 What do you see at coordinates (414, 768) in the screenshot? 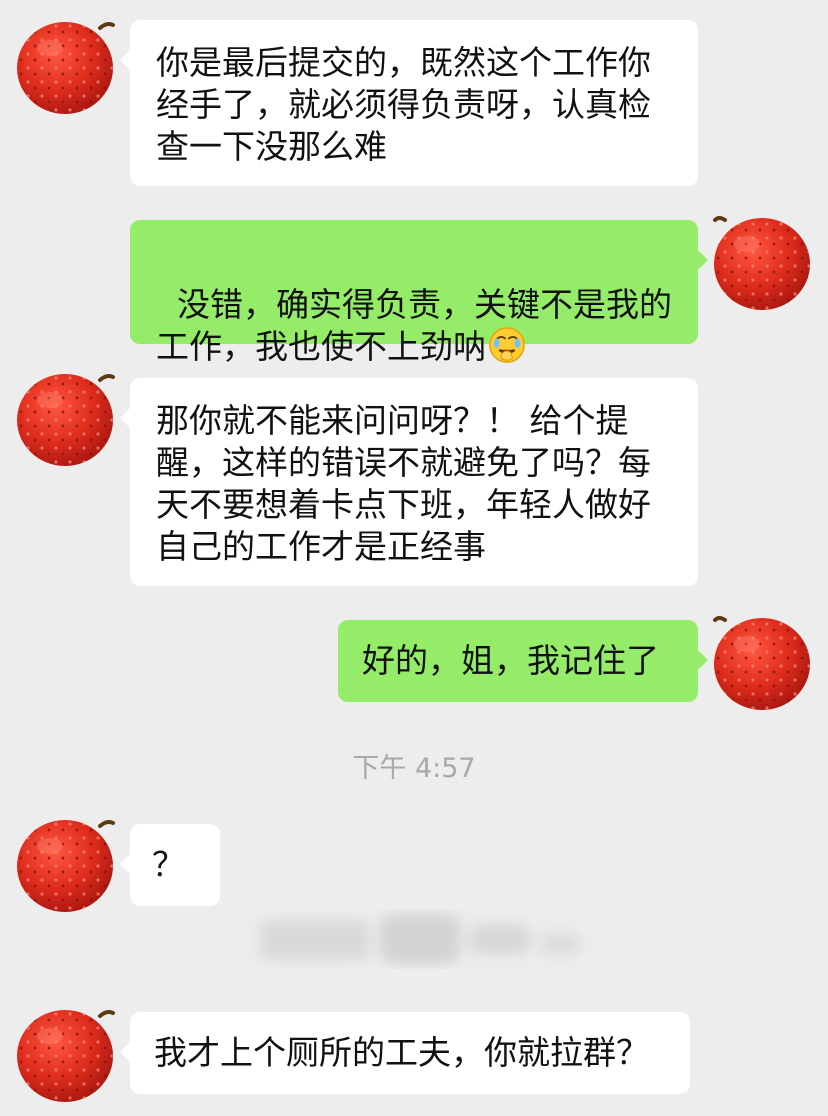
I see `timestamp: 下午 4:57` at bounding box center [414, 768].